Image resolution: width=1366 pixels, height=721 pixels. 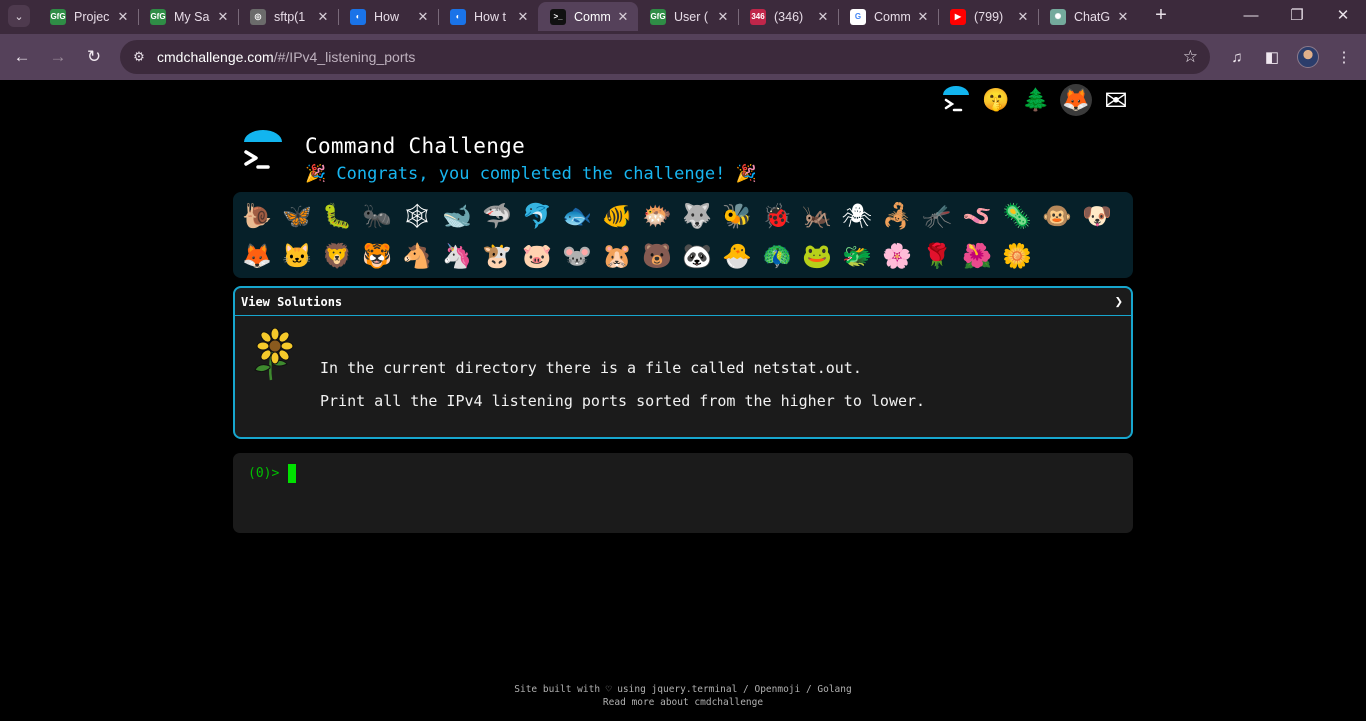 I want to click on browser-tab: GfG My Sa ✕, so click(x=188, y=16).